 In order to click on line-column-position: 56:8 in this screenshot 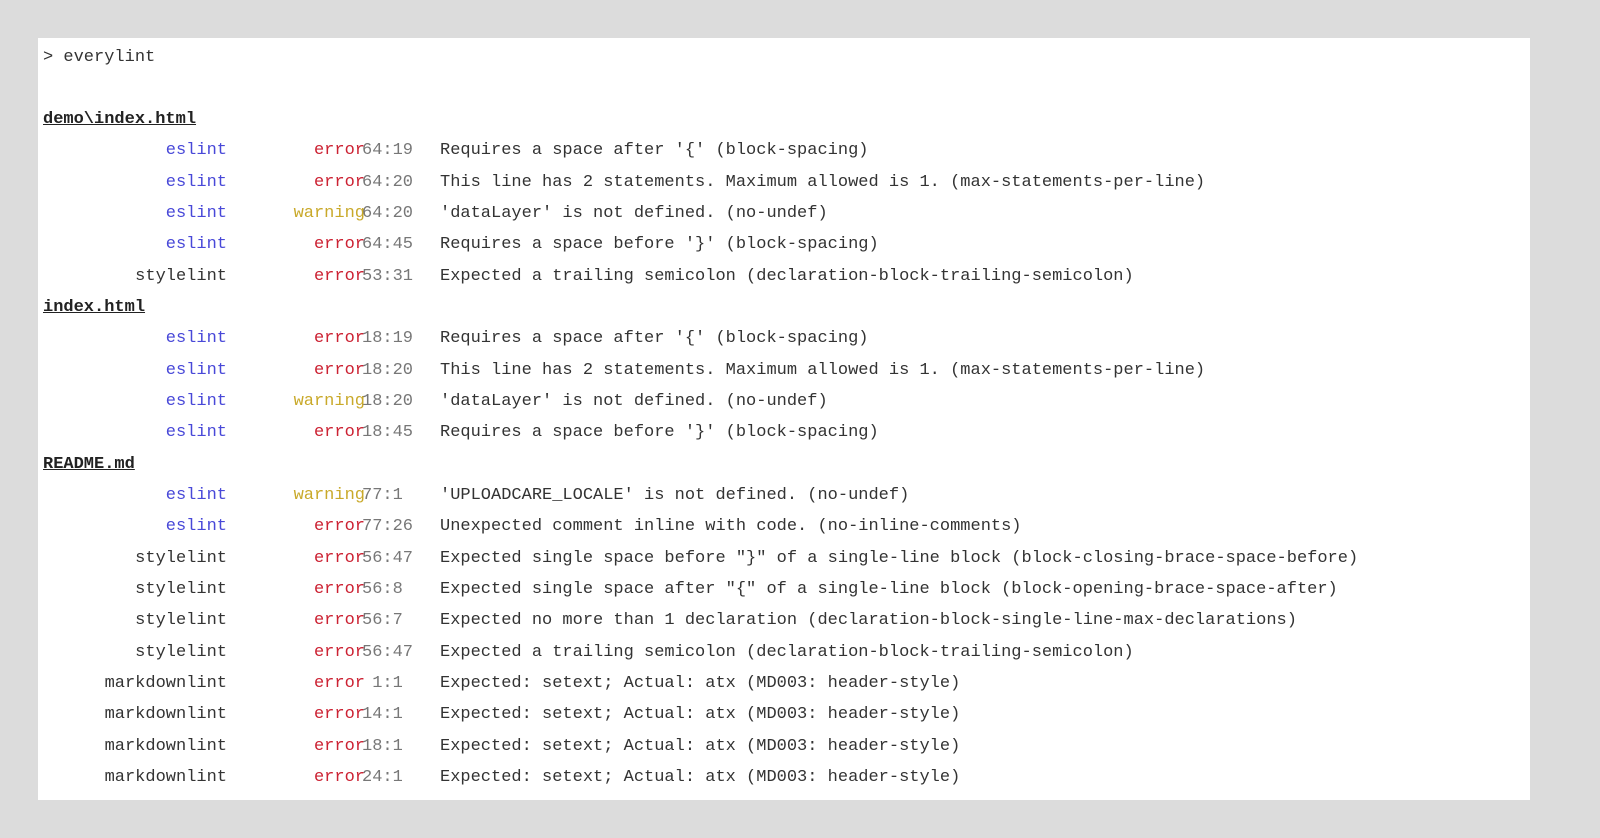, I will do `click(382, 589)`.